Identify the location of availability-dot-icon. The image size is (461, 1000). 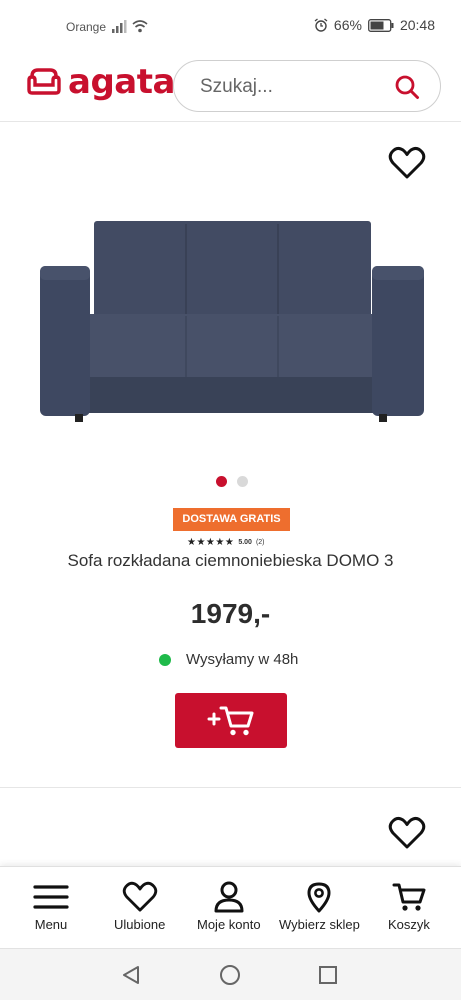
(165, 659).